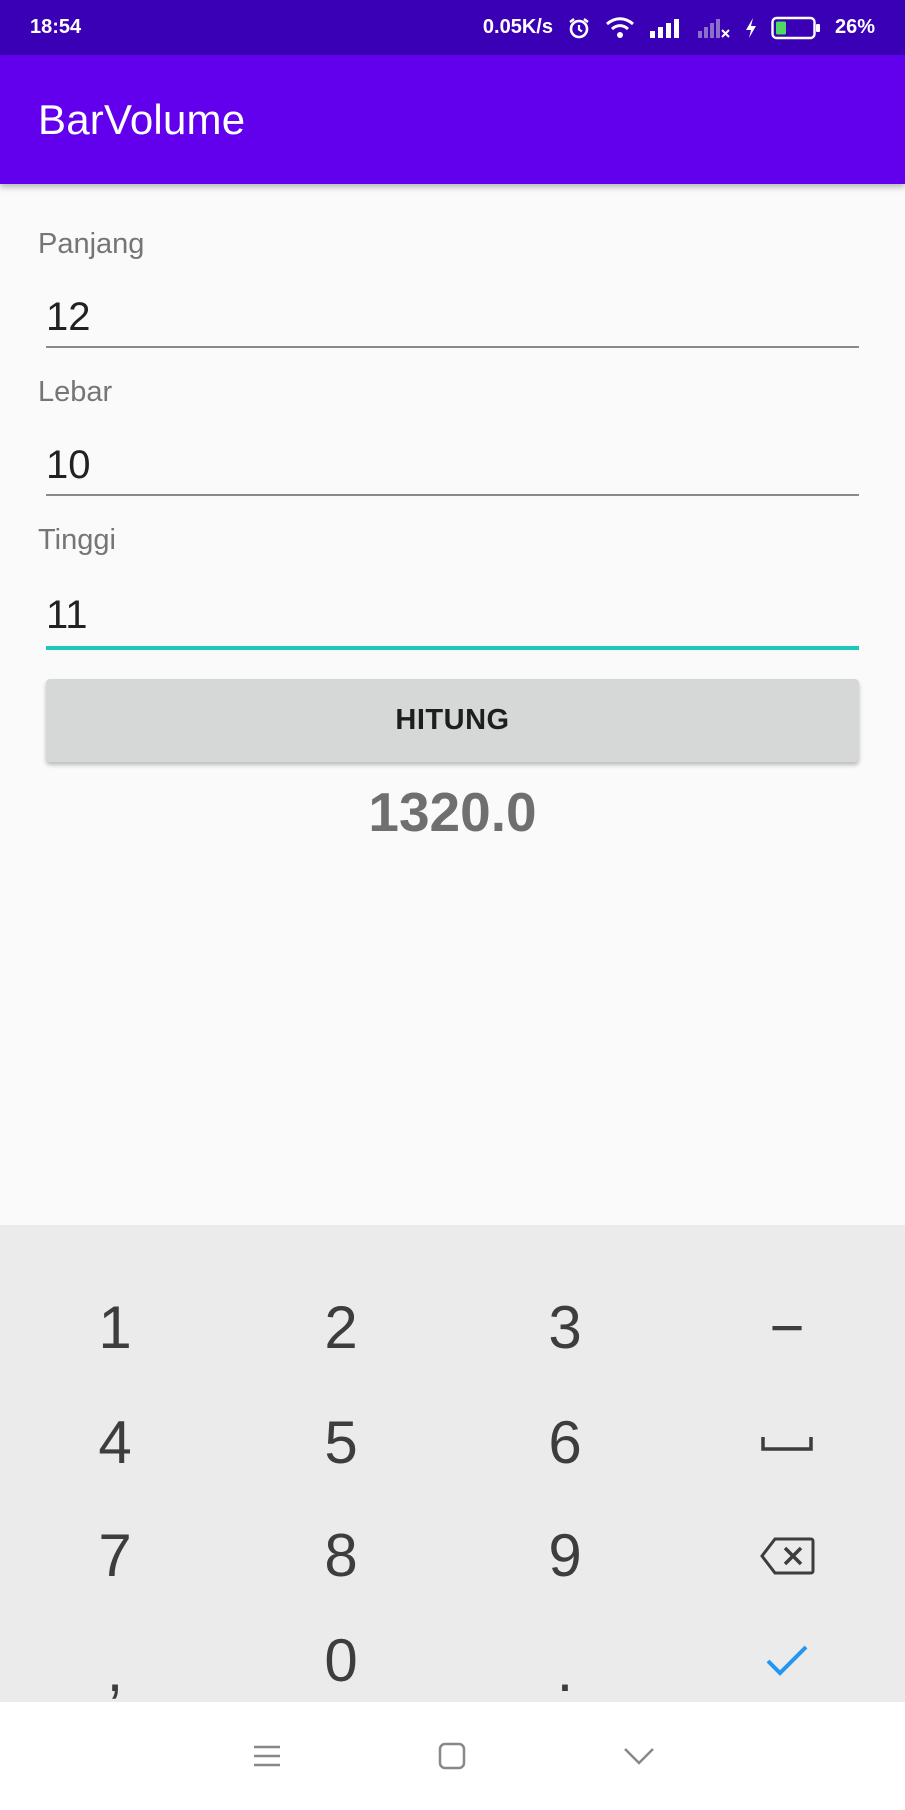  I want to click on system-nav-bar, so click(452, 1756).